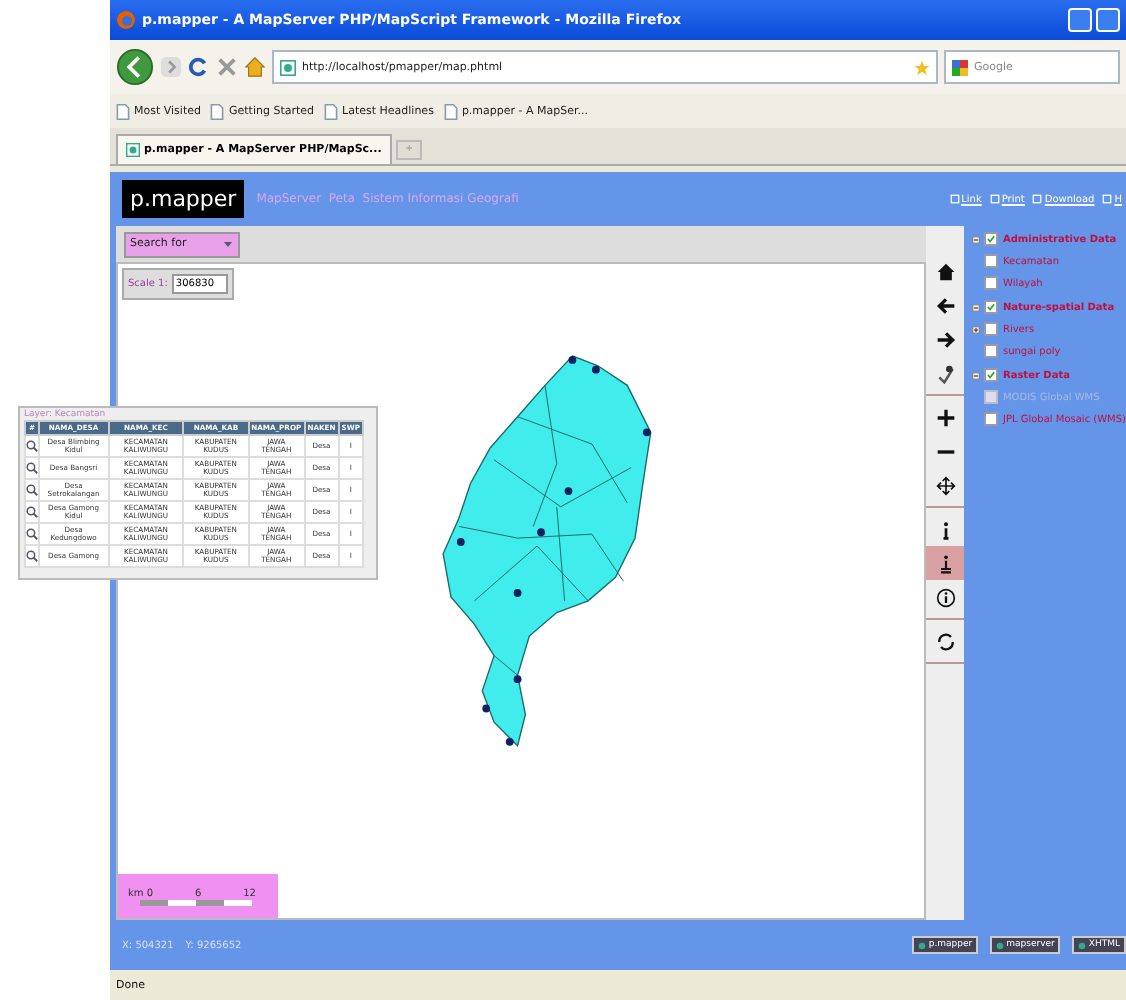 This screenshot has width=1126, height=1000. What do you see at coordinates (227, 67) in the screenshot?
I see `stop-icon` at bounding box center [227, 67].